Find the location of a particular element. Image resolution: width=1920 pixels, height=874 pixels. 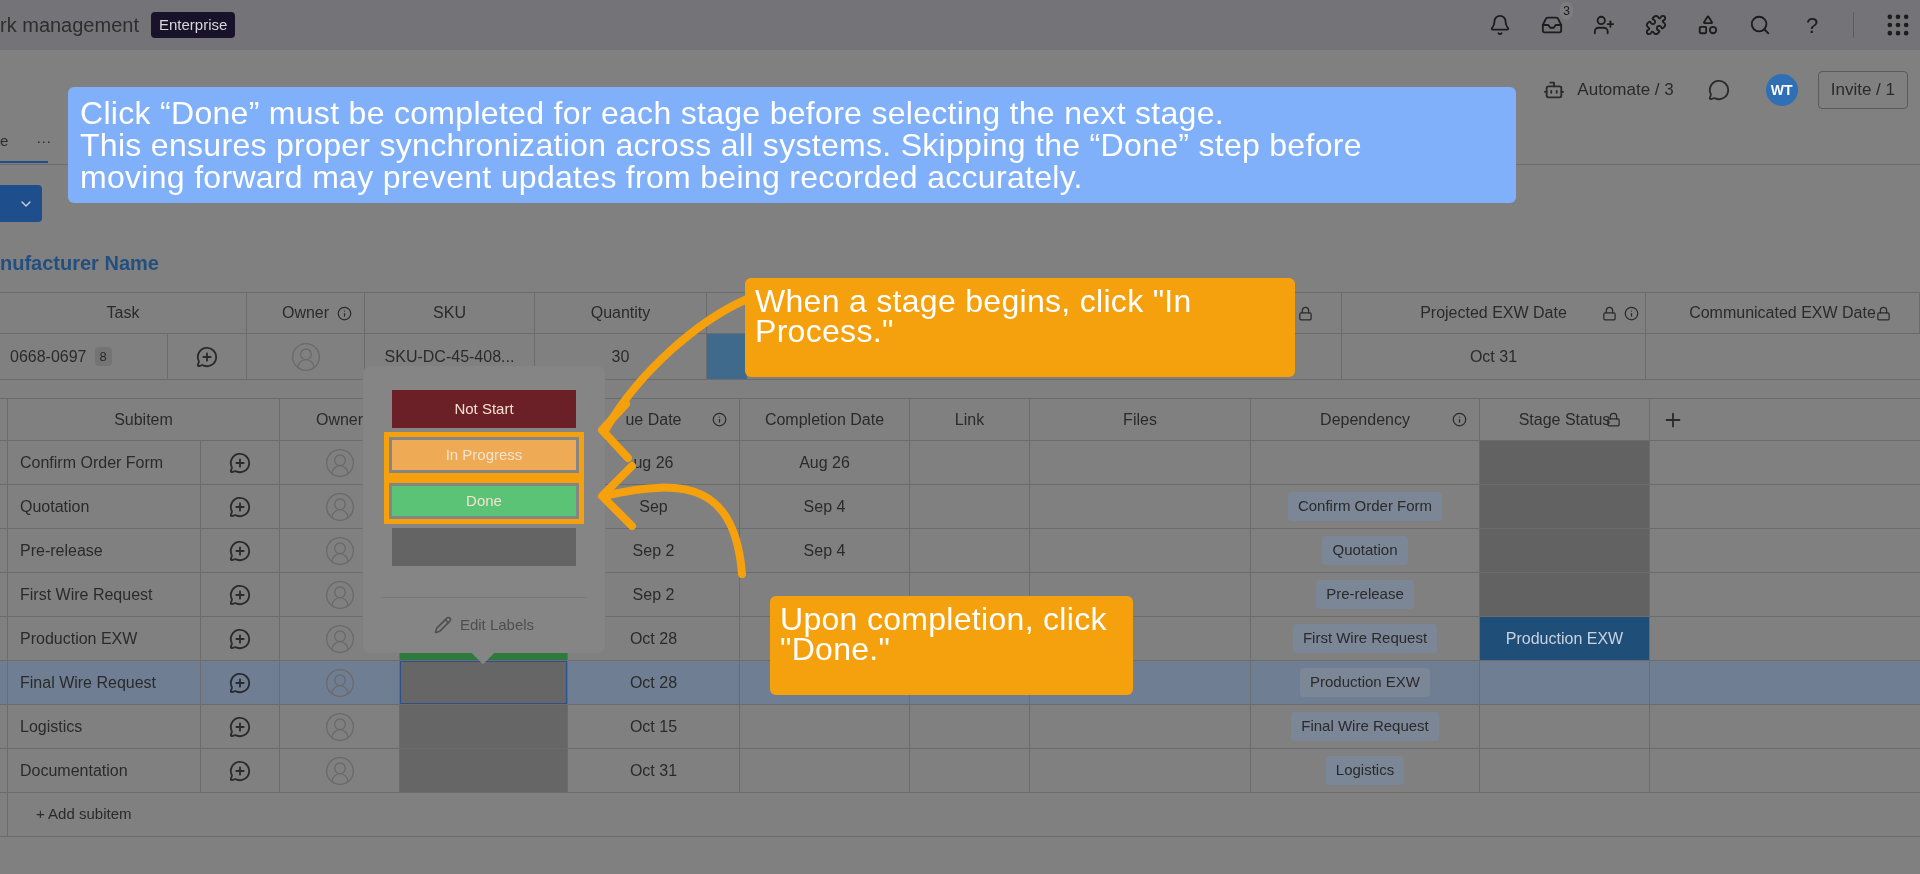

subitem-name: Final Wire Request is located at coordinates (88, 682).